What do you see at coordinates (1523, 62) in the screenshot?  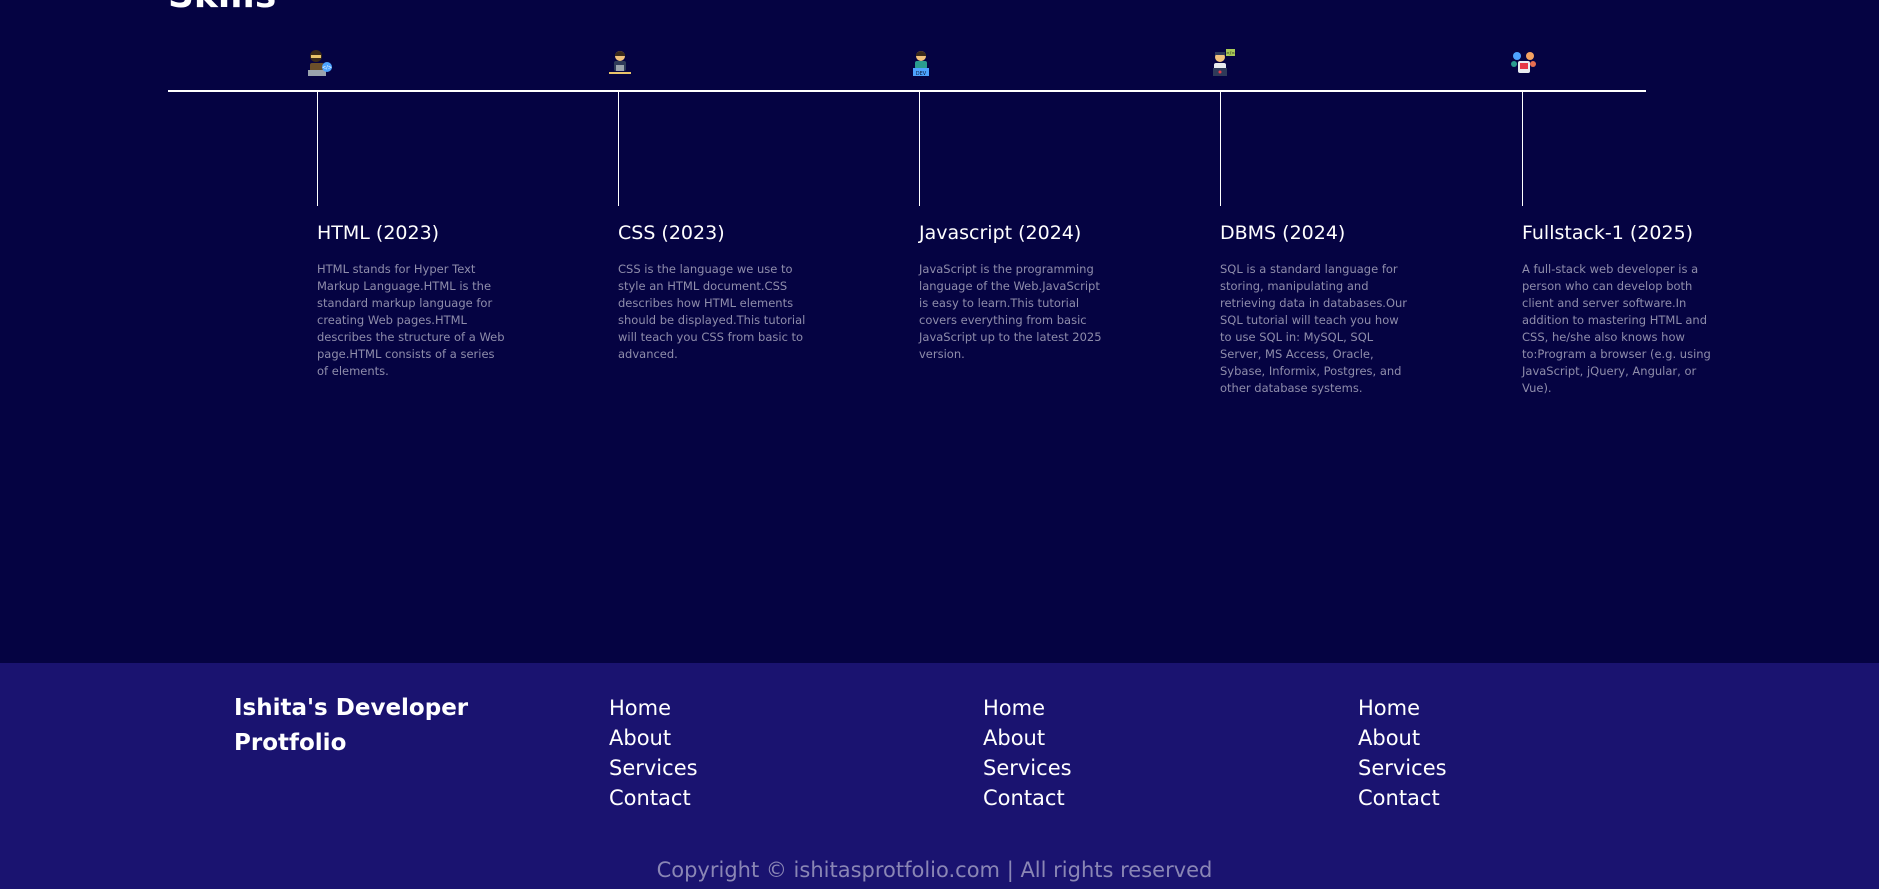 I see `fullstack-team-icon` at bounding box center [1523, 62].